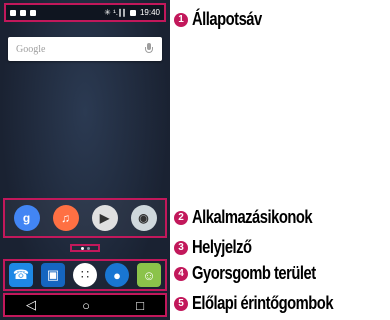 The width and height of the screenshot is (390, 320). I want to click on status-right: ✳ ¹.∥∥ 19:40, so click(132, 12).